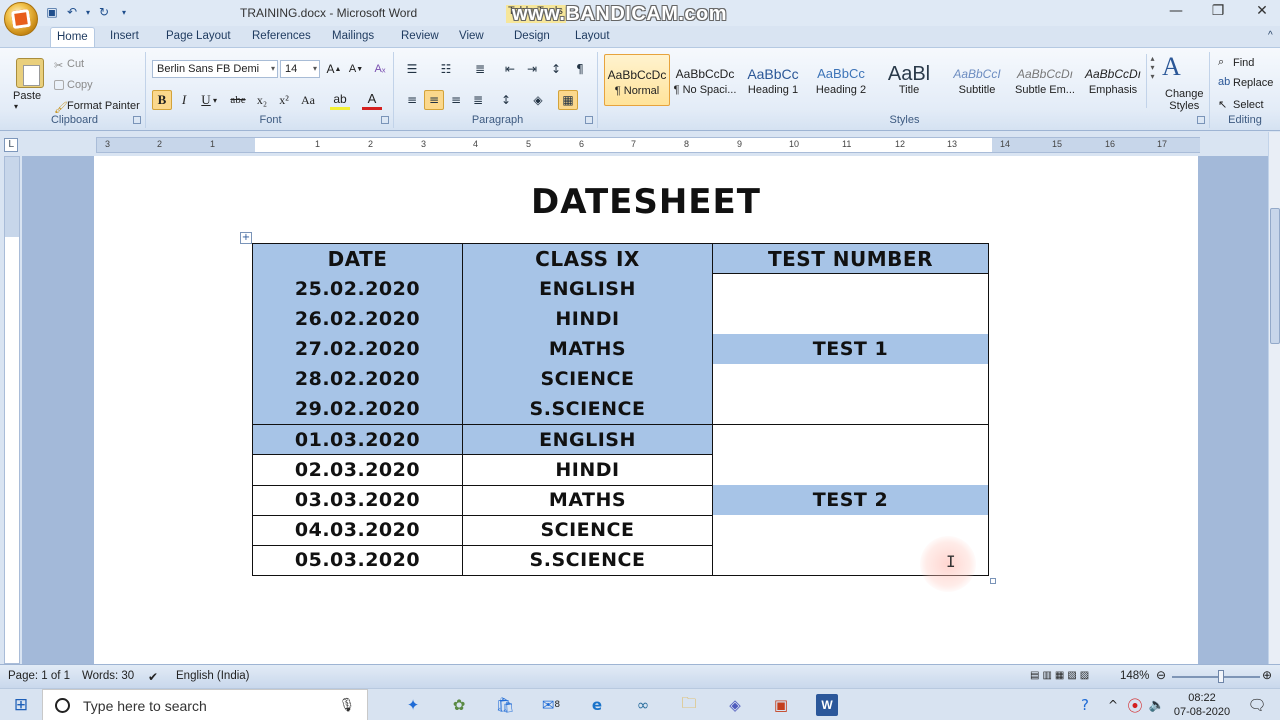 This screenshot has height=720, width=1280. I want to click on date-cell: 04.03.2020, so click(357, 530).